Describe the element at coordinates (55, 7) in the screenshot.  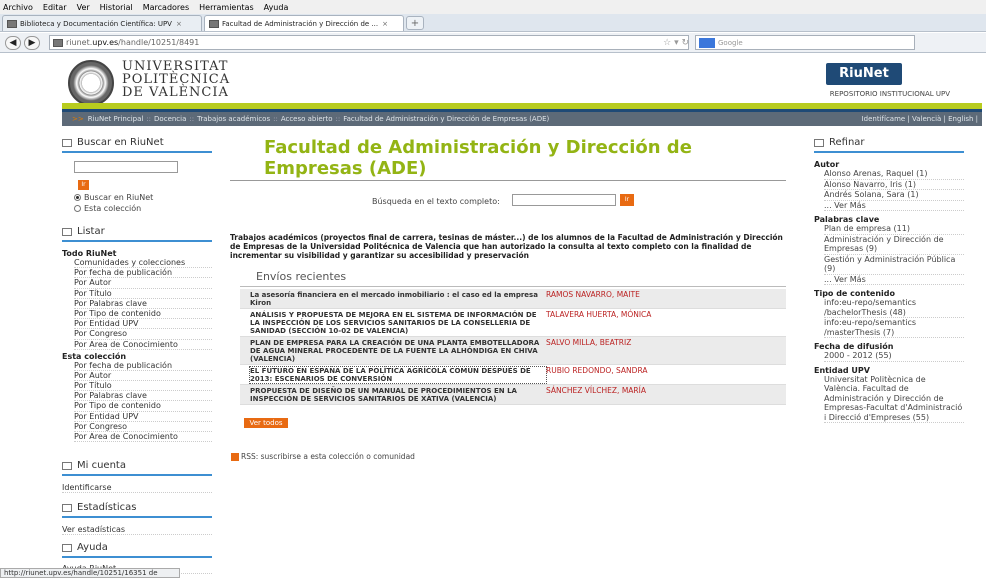
I see `menu-item-editar: Editar` at that location.